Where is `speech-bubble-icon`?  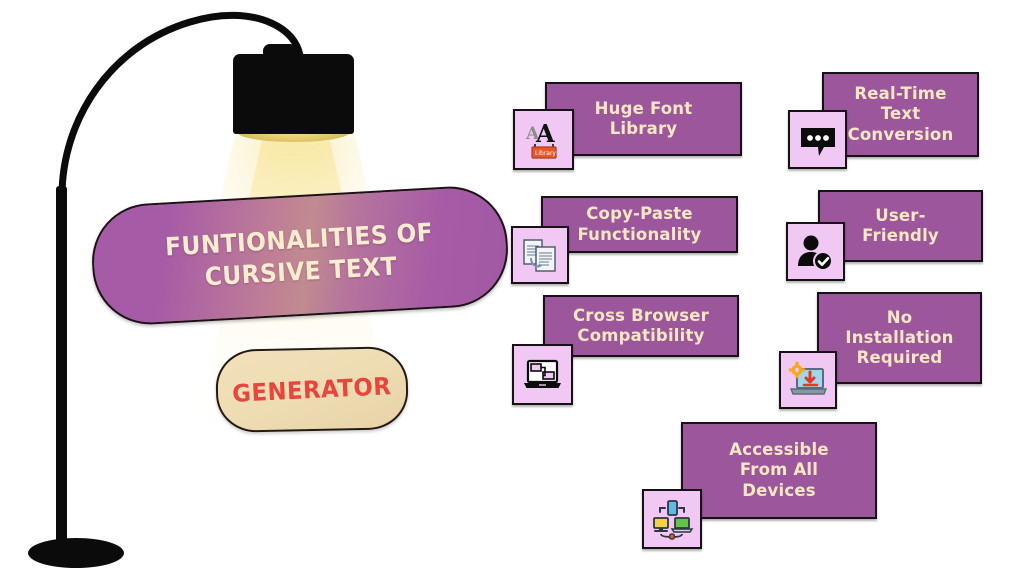
speech-bubble-icon is located at coordinates (817, 141).